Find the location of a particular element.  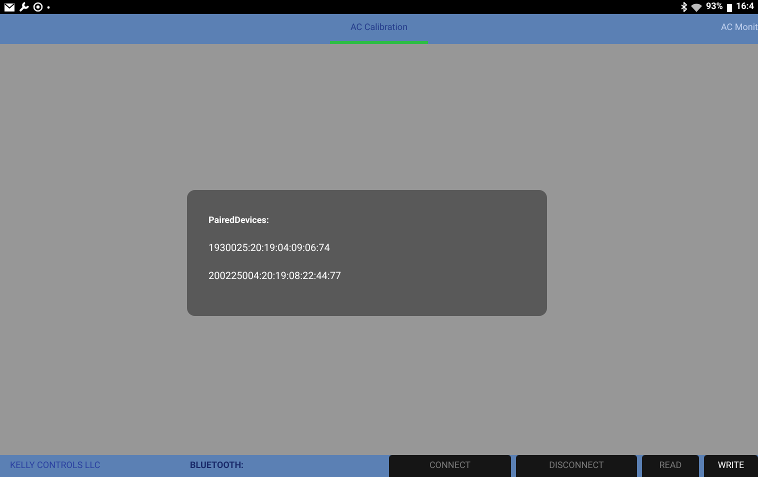

dot-icon is located at coordinates (48, 7).